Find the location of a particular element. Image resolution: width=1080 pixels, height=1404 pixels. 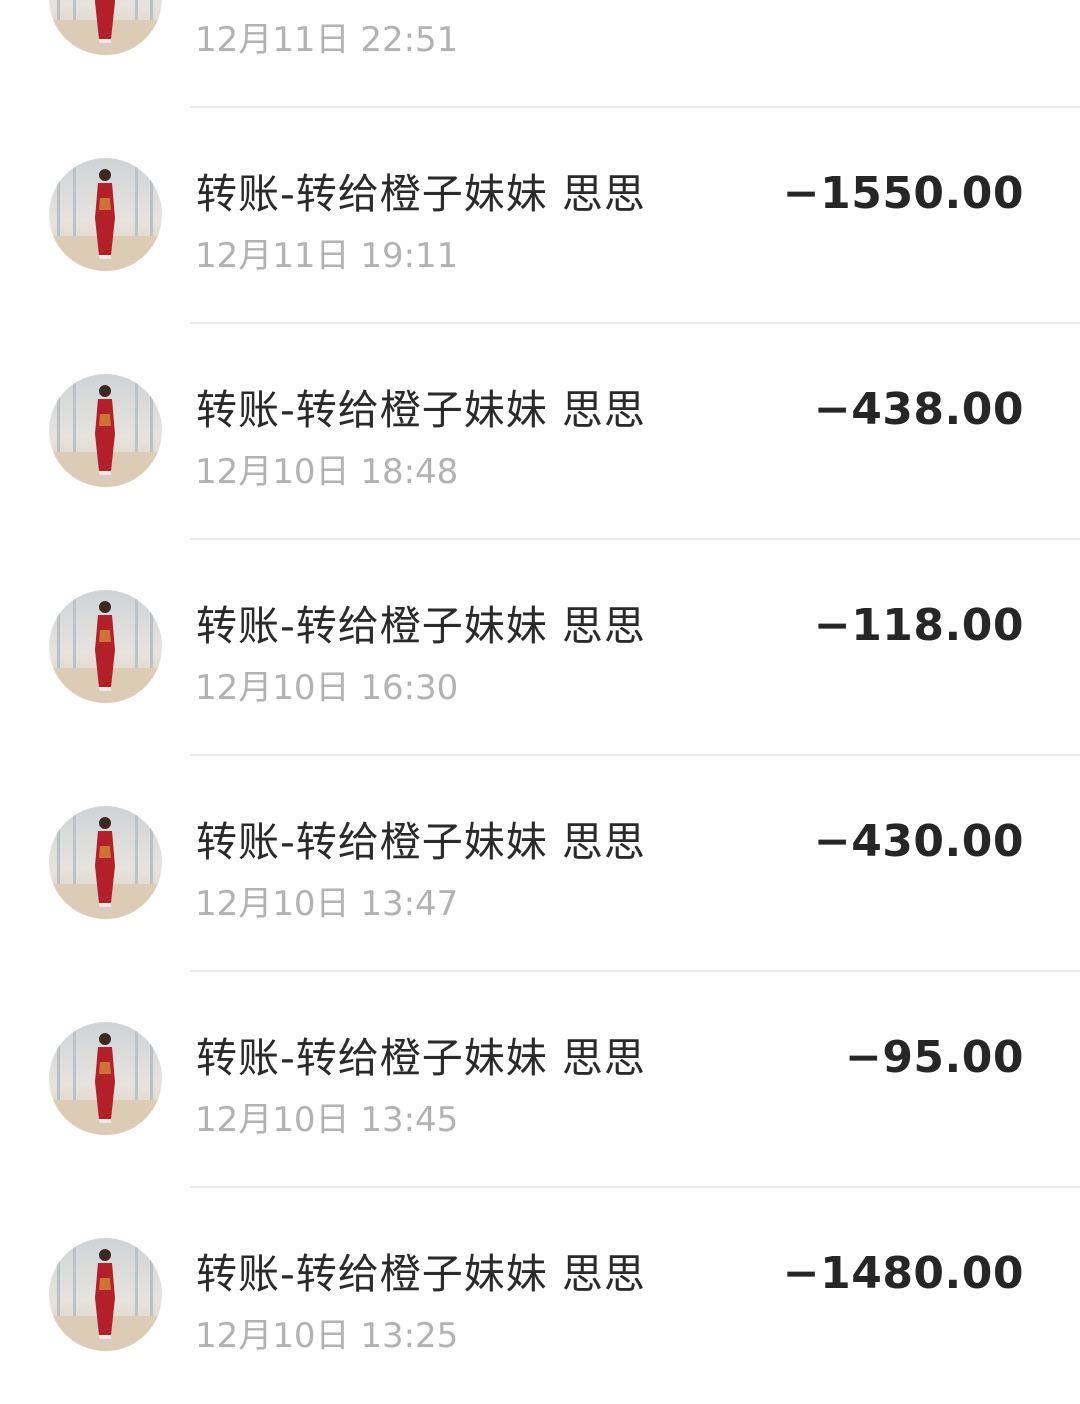

transaction-time: 12月10日 13:47 is located at coordinates (327, 904).